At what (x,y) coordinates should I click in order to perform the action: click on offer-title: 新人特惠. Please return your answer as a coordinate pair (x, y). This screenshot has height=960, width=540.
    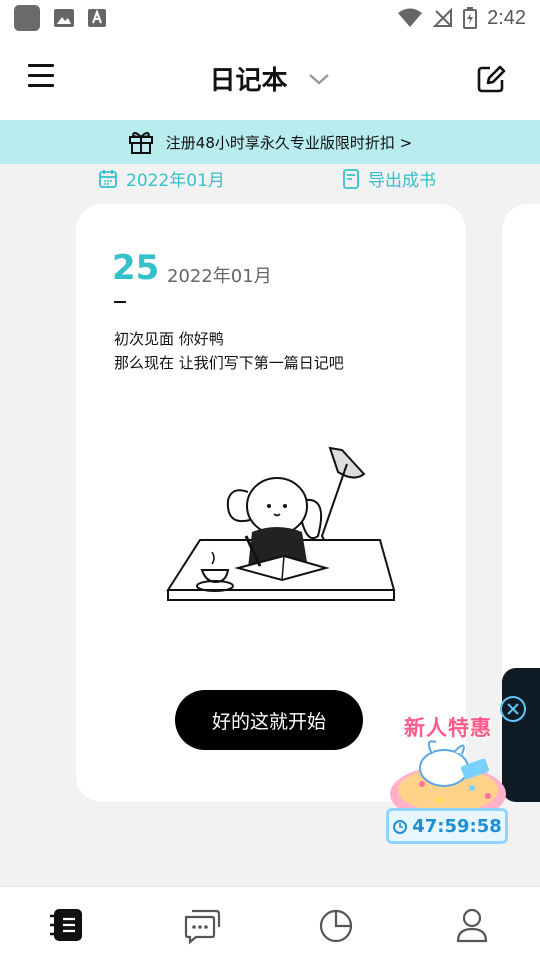
    Looking at the image, I should click on (448, 728).